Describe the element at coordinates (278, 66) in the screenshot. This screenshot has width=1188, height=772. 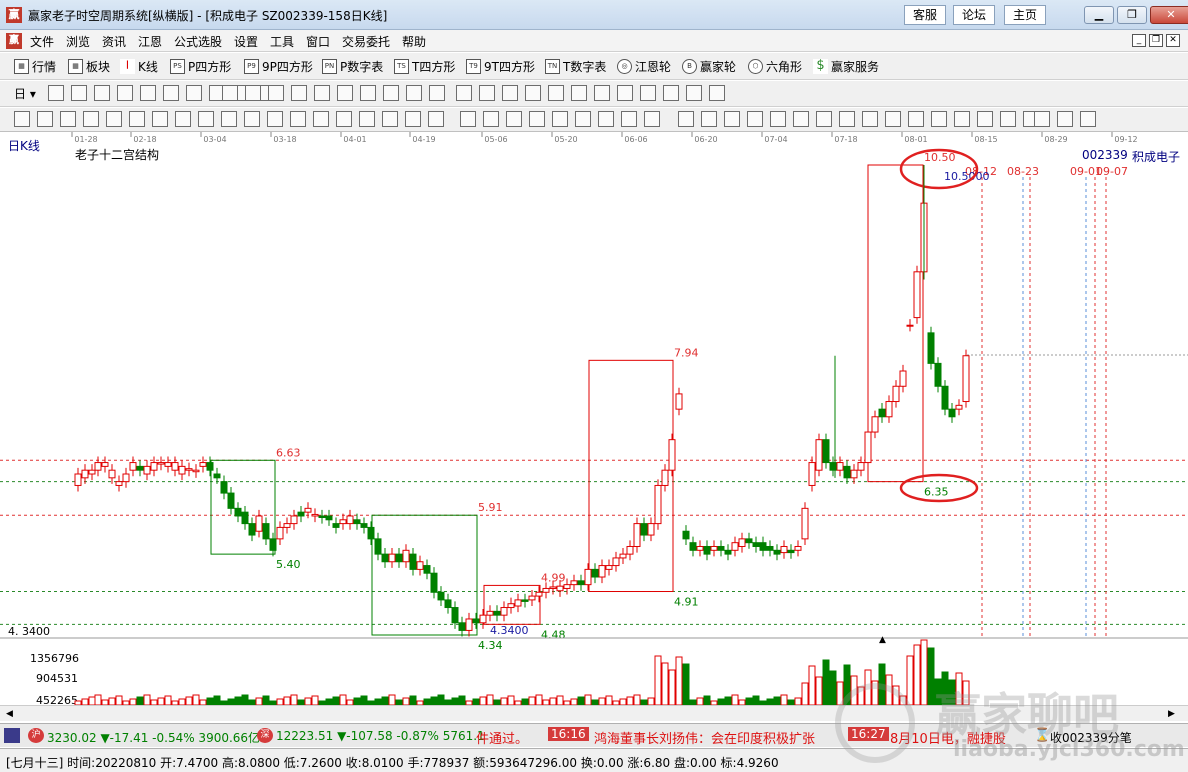
I see `toolbar-9p-square: P9 9P四方形` at that location.